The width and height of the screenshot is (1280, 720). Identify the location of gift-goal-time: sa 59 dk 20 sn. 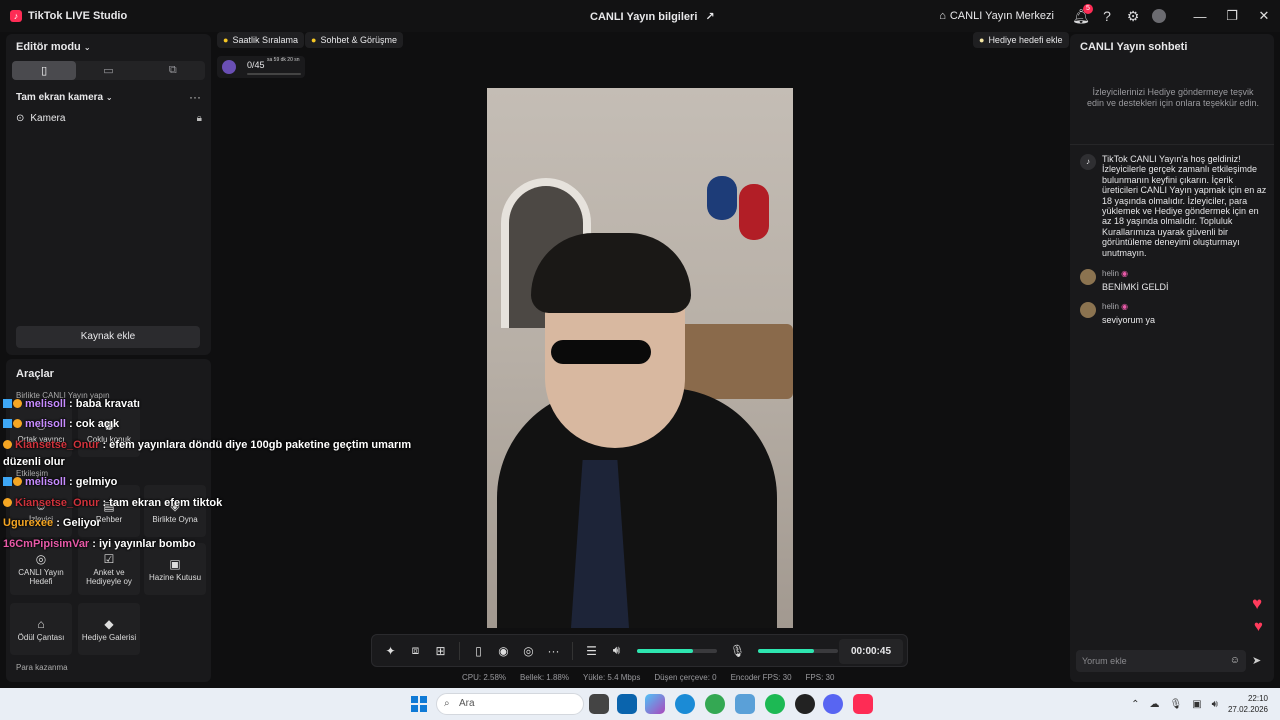
(283, 60).